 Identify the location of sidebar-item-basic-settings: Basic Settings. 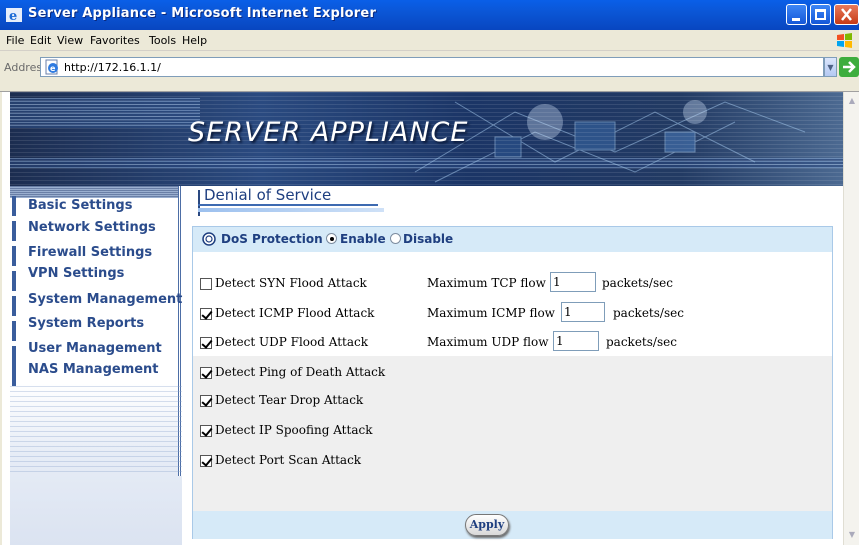
(80, 205).